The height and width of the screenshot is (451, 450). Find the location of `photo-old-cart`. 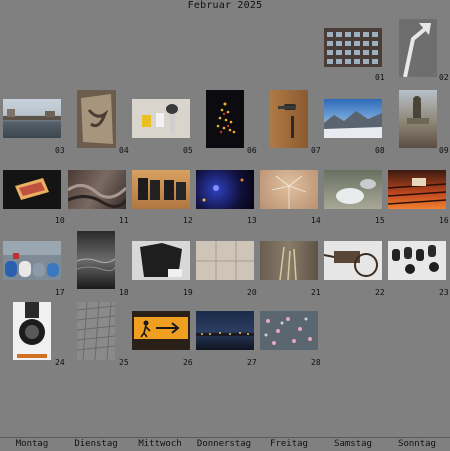

photo-old-cart is located at coordinates (353, 260).